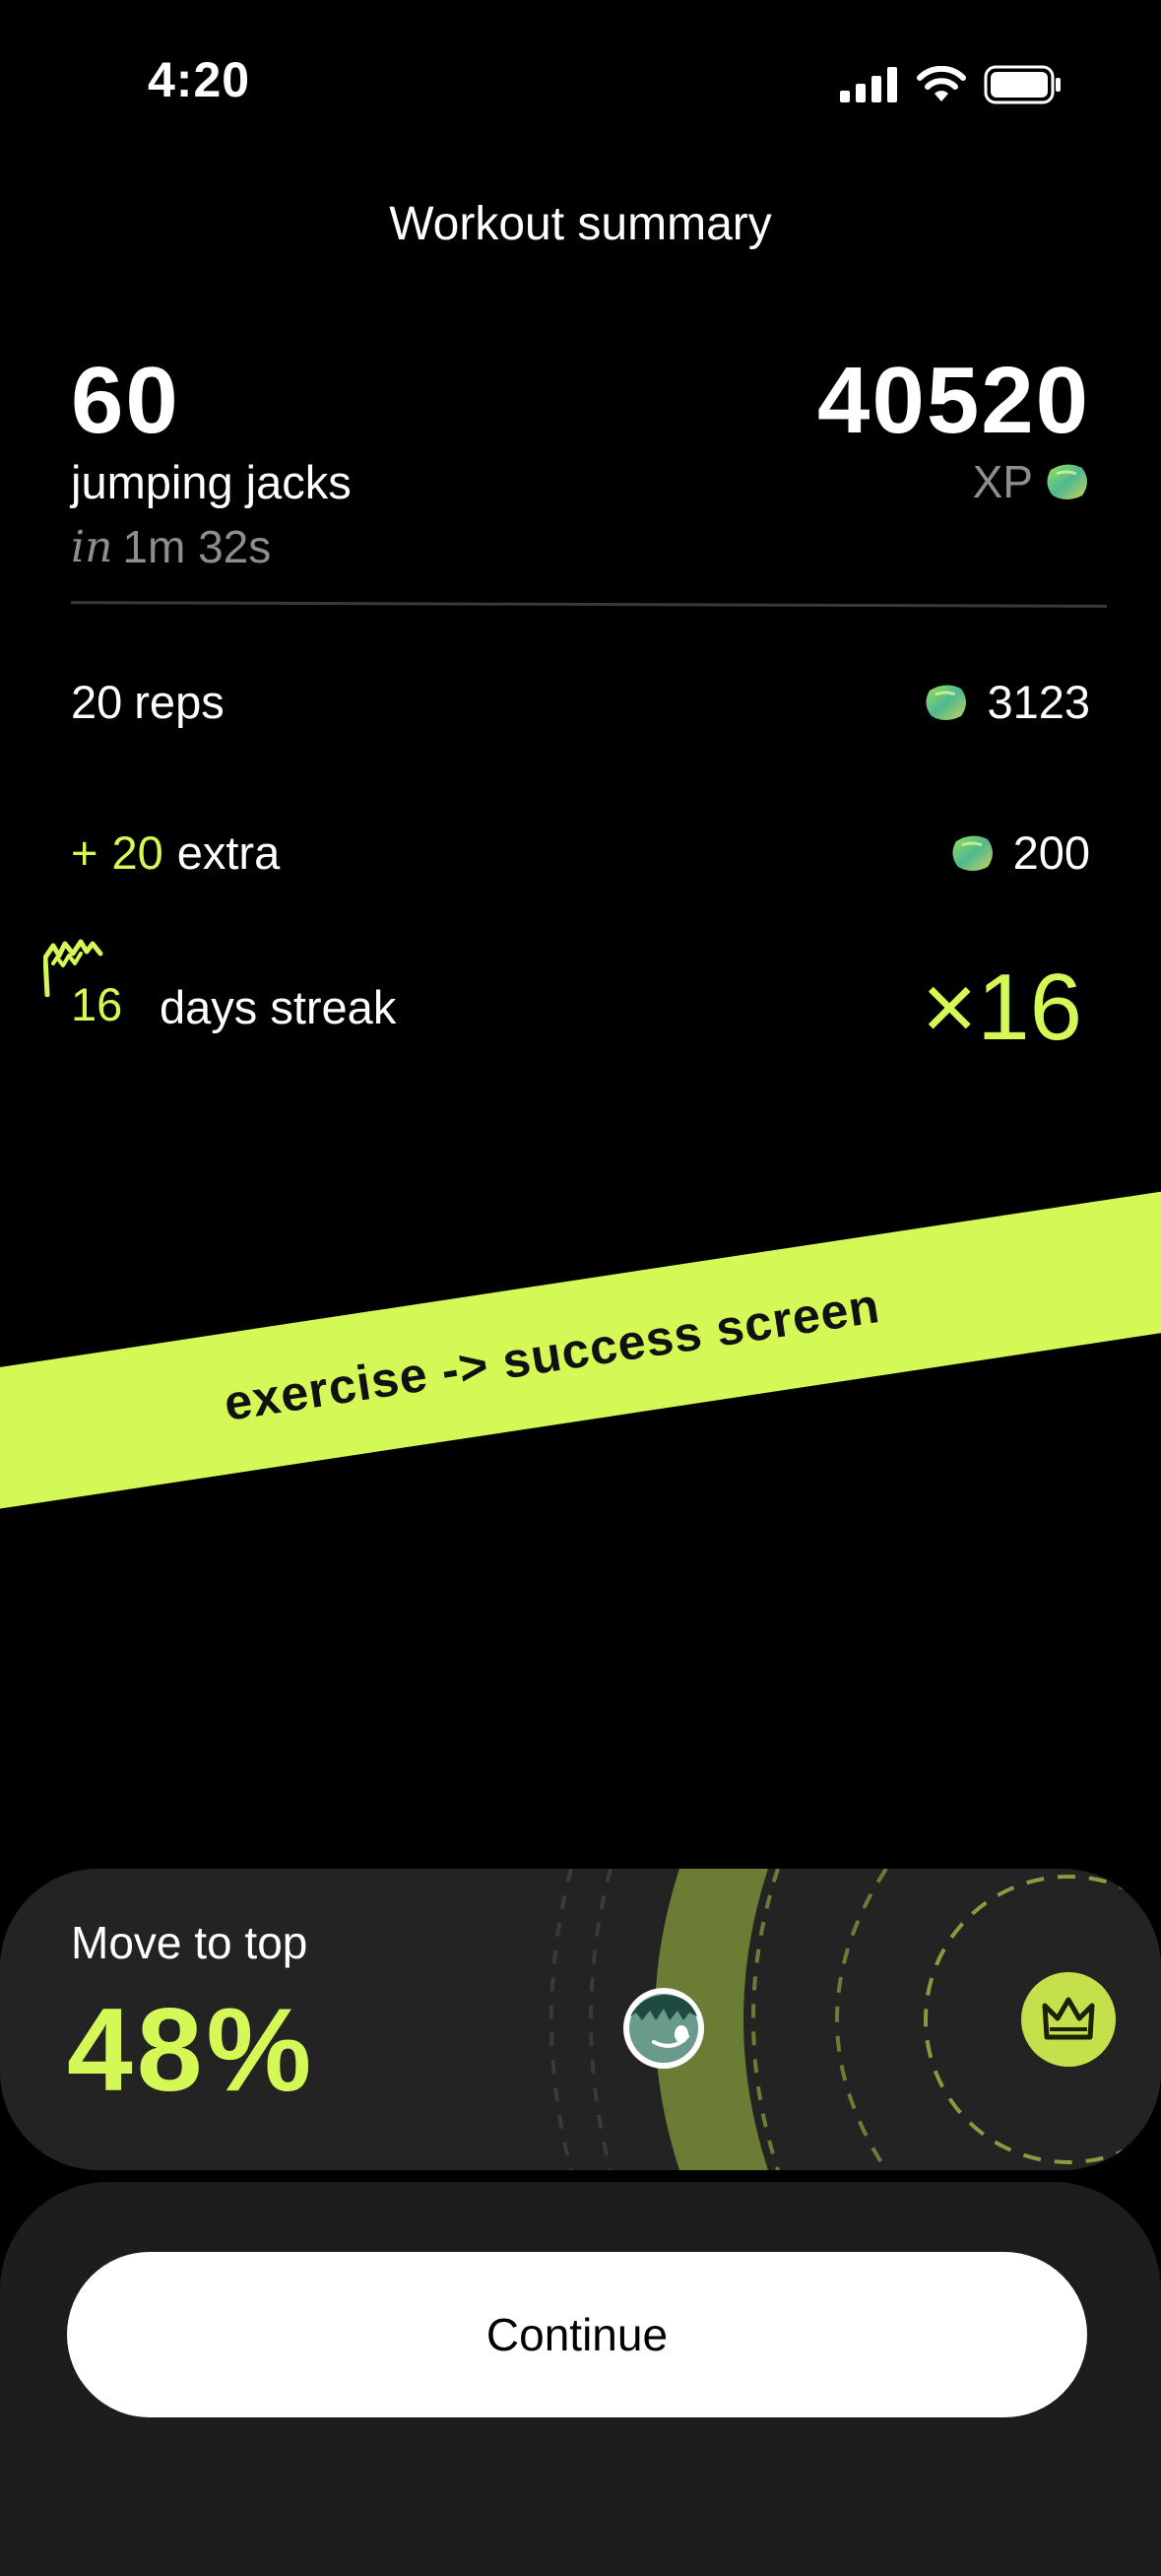 This screenshot has width=1161, height=2576. Describe the element at coordinates (228, 853) in the screenshot. I see `extra-label: extra` at that location.